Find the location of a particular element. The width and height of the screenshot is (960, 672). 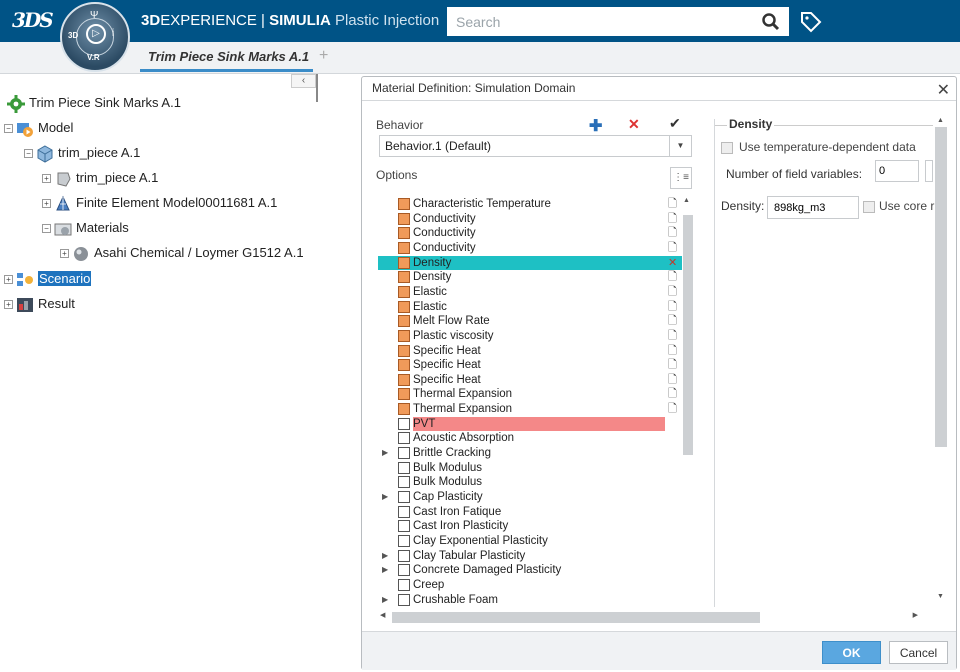

property-row: Elastic 🗋 is located at coordinates (530, 307).